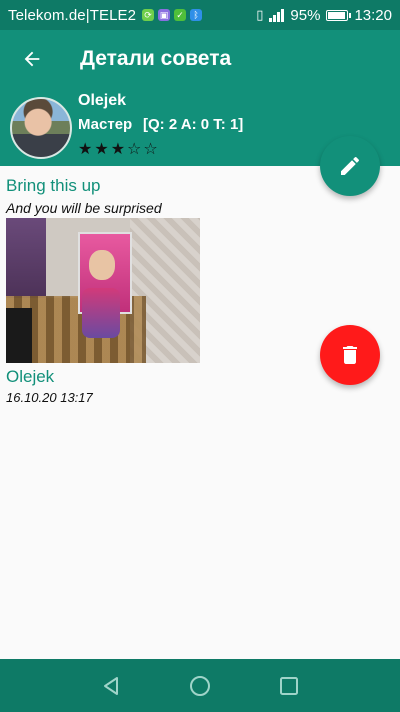  Describe the element at coordinates (101, 313) in the screenshot. I see `photo-child-body` at that location.